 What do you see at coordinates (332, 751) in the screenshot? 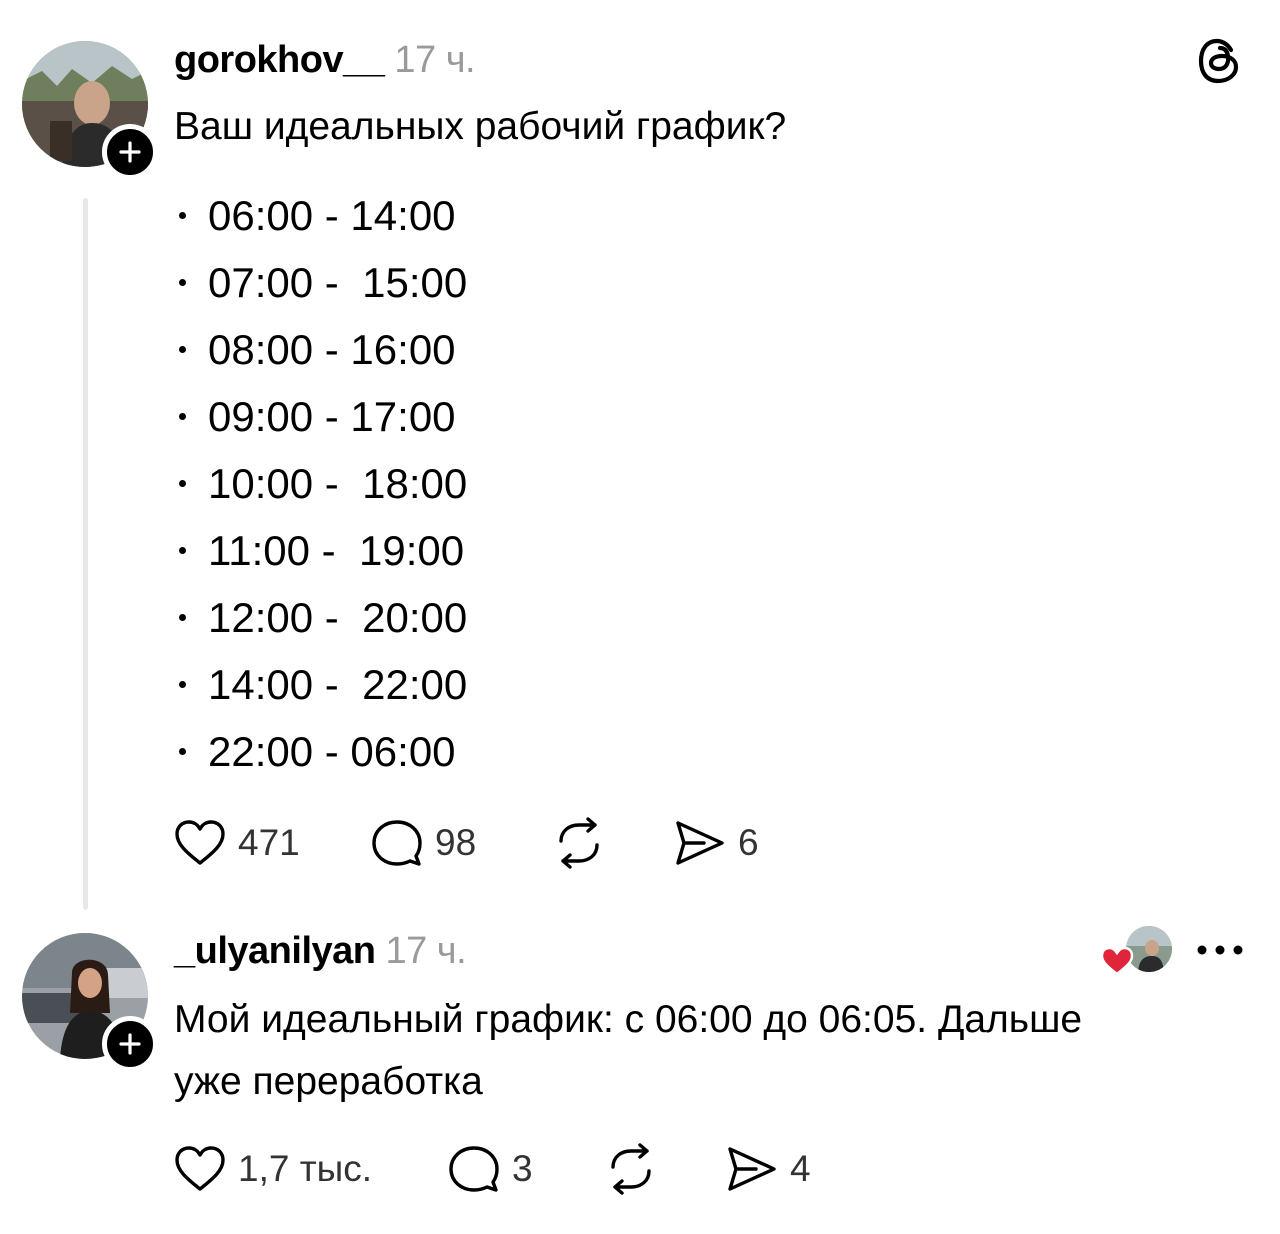
I see `option-text: 22:00 - 06:00` at bounding box center [332, 751].